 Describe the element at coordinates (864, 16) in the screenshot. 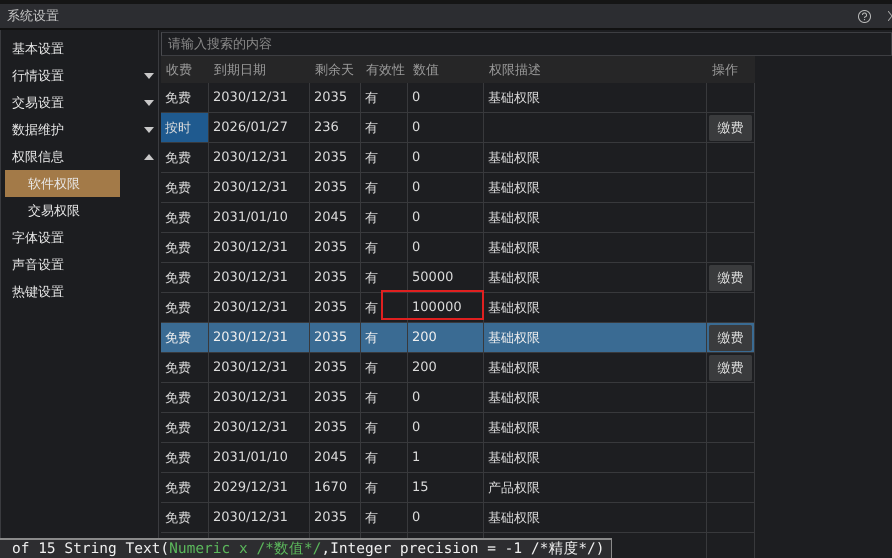

I see `help-icon` at that location.